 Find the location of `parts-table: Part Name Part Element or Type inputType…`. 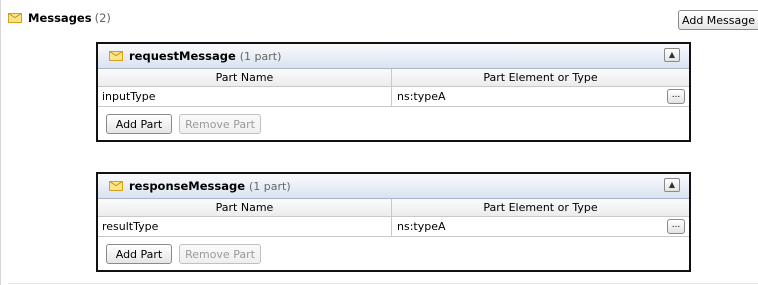

parts-table: Part Name Part Element or Type inputType… is located at coordinates (393, 88).